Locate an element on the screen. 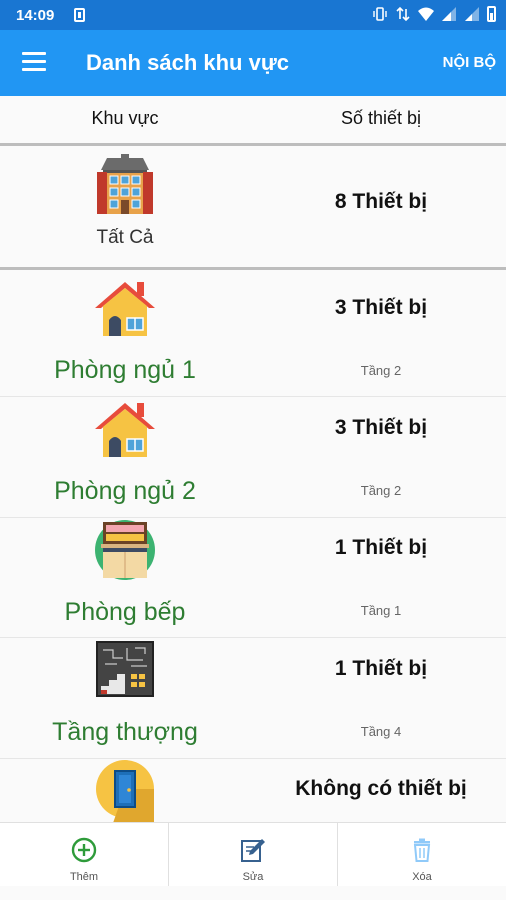 The height and width of the screenshot is (900, 506). area-name: Phòng bếp is located at coordinates (125, 612).